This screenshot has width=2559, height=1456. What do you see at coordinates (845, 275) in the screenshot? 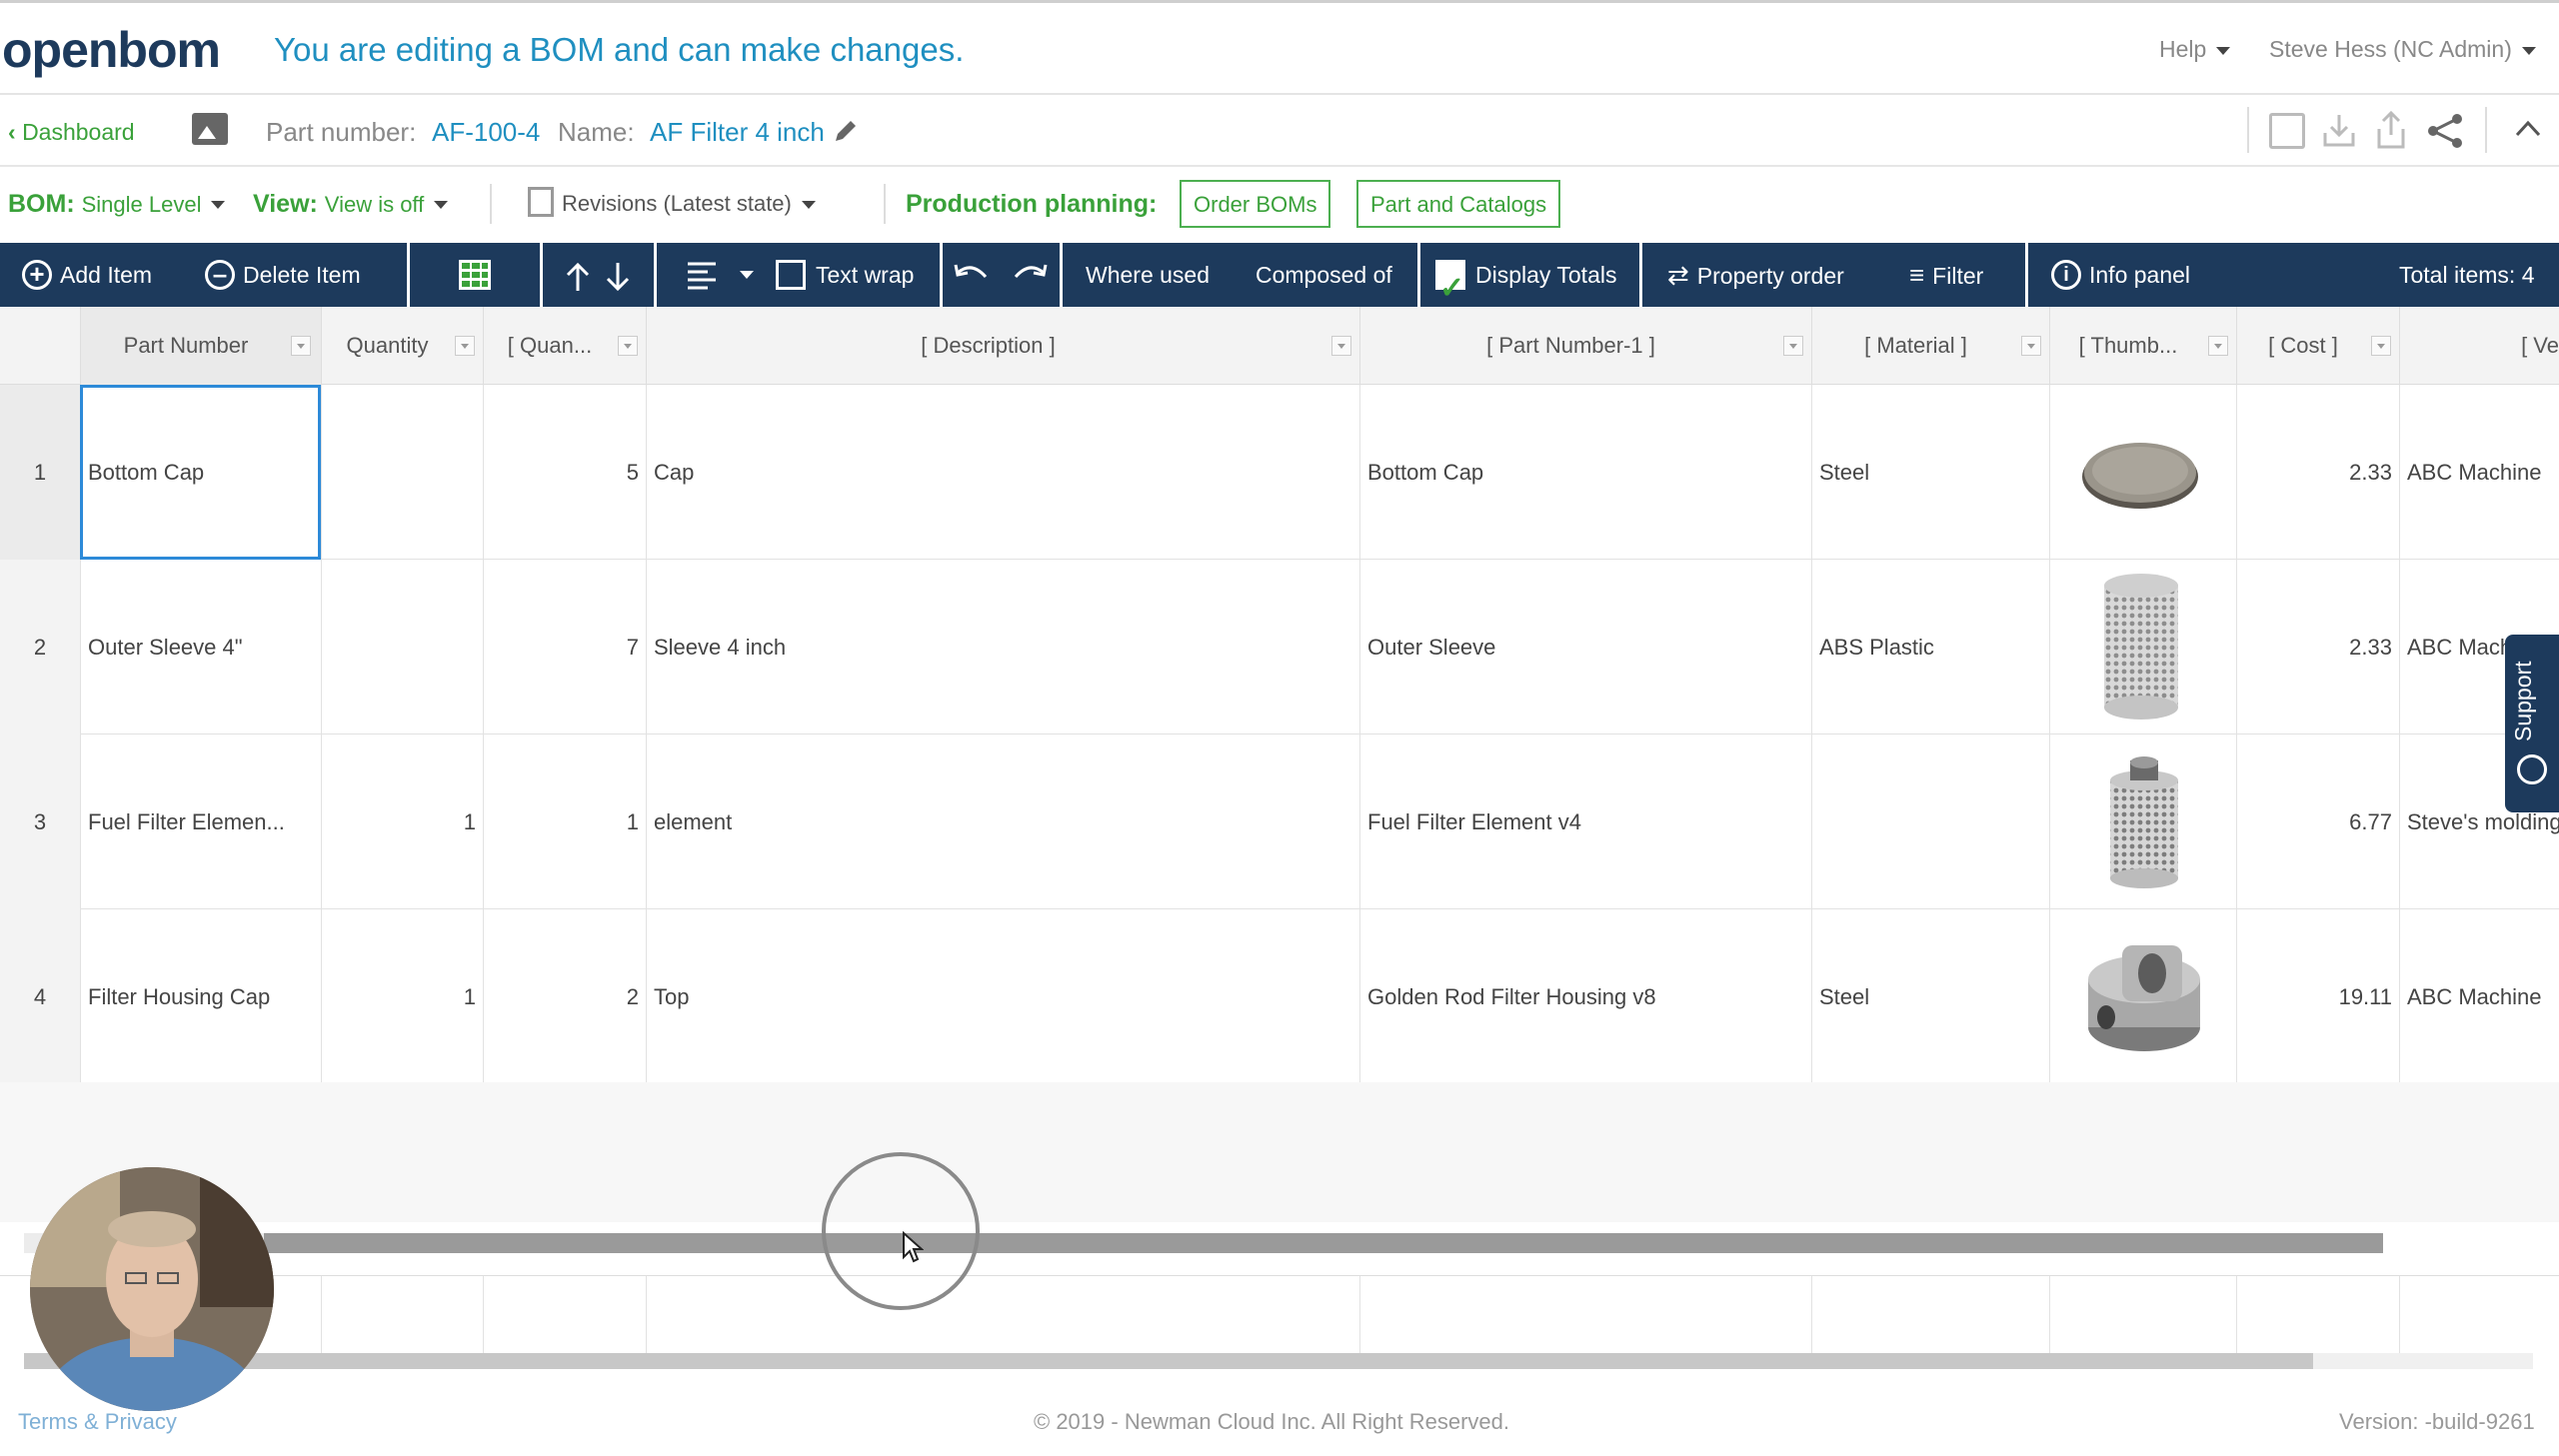
I see `text-wrap-toggle: Text wrap` at bounding box center [845, 275].